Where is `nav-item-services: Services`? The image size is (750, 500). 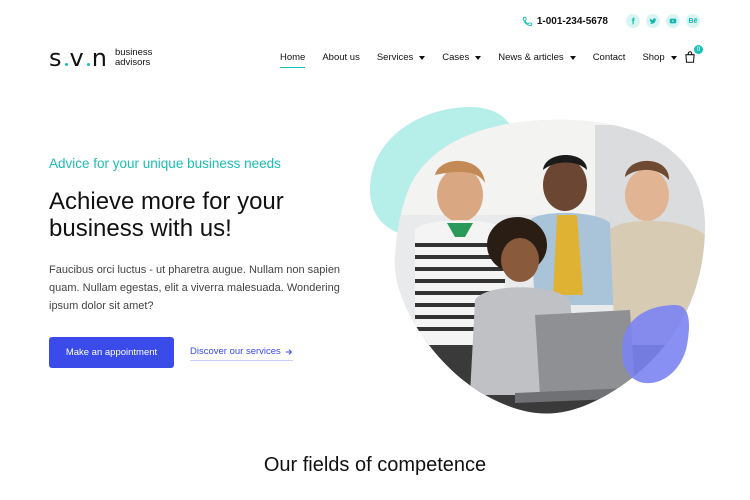 nav-item-services: Services is located at coordinates (401, 57).